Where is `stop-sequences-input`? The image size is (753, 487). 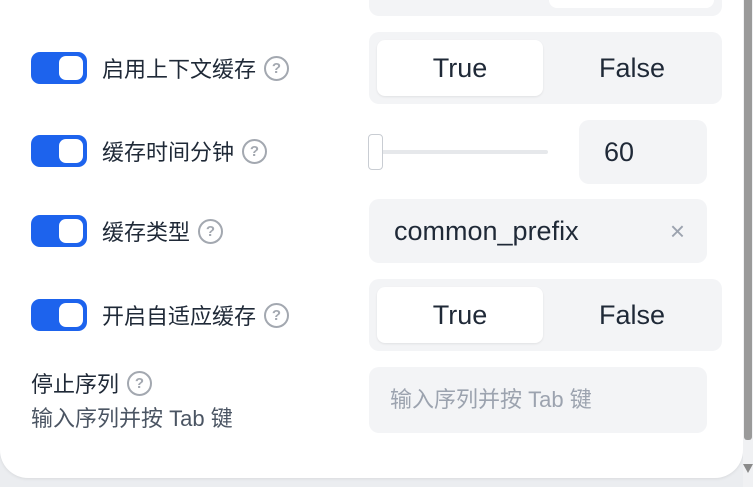 stop-sequences-input is located at coordinates (538, 400).